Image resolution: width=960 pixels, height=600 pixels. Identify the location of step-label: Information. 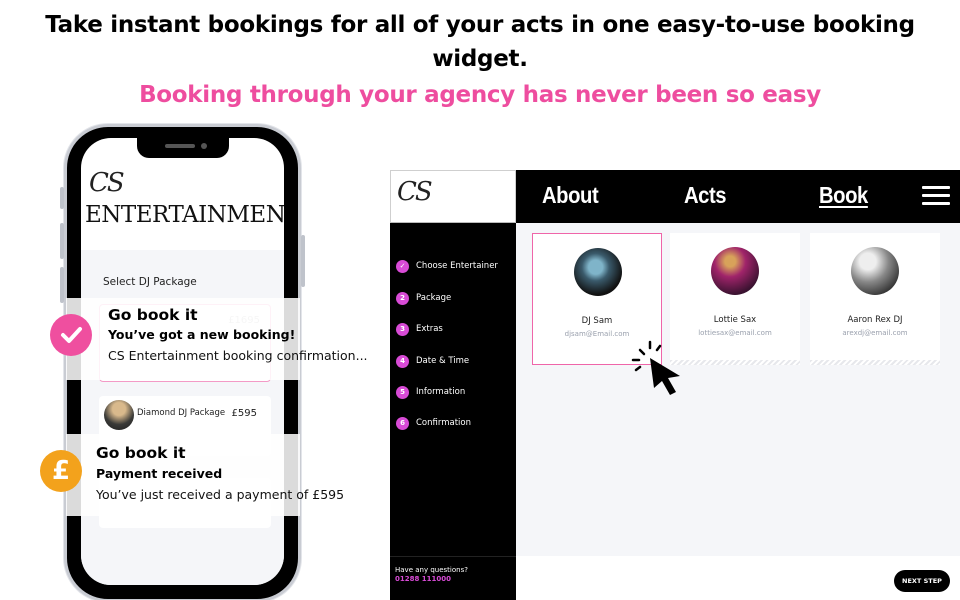
(441, 392).